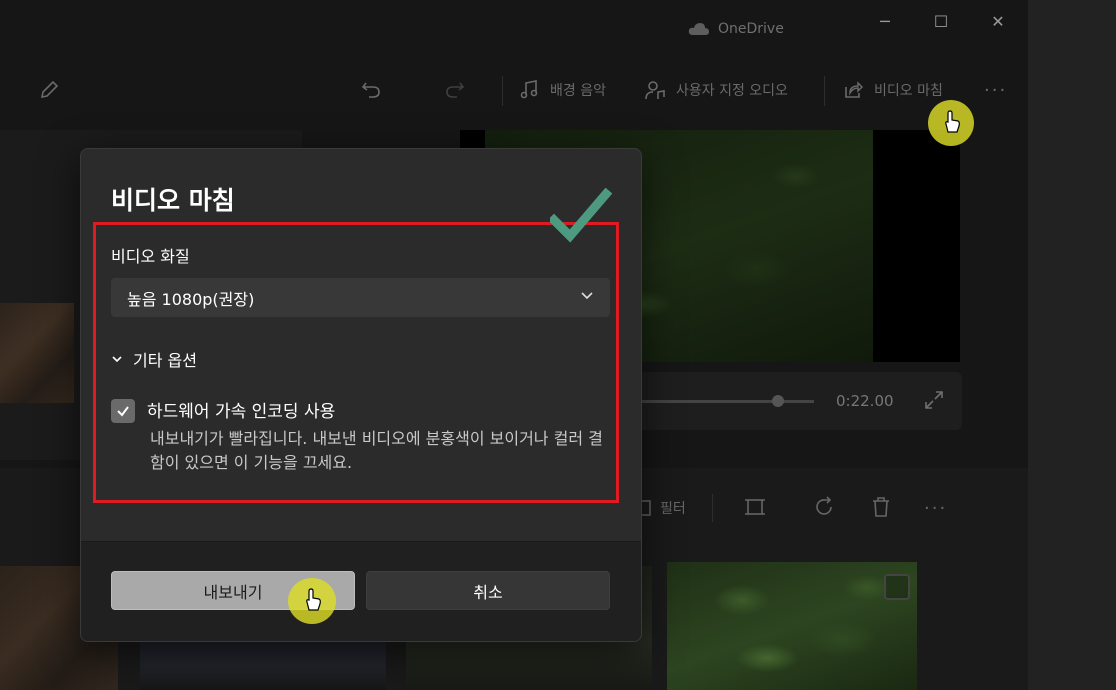  I want to click on dialog-title: 비디오 마침, so click(173, 200).